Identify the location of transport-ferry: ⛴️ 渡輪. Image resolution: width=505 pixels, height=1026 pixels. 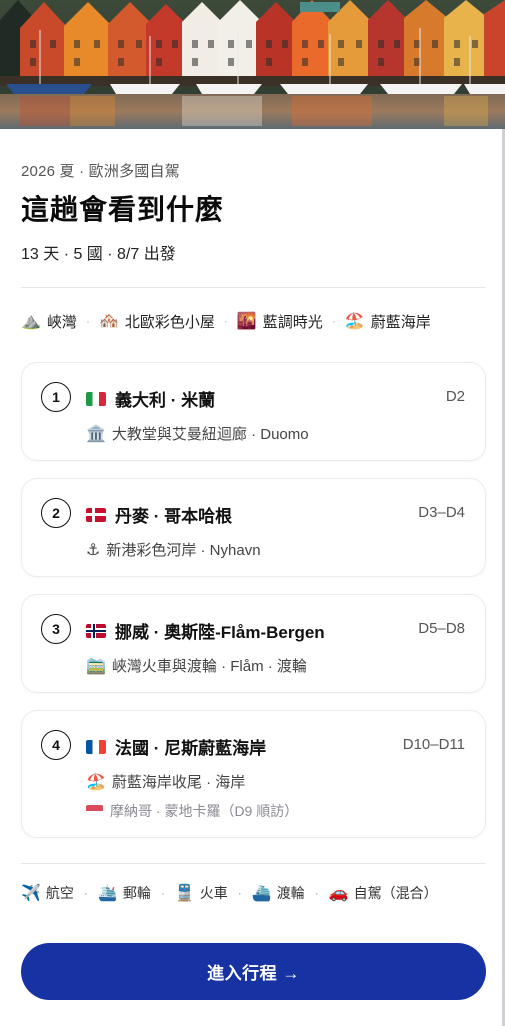
(278, 893).